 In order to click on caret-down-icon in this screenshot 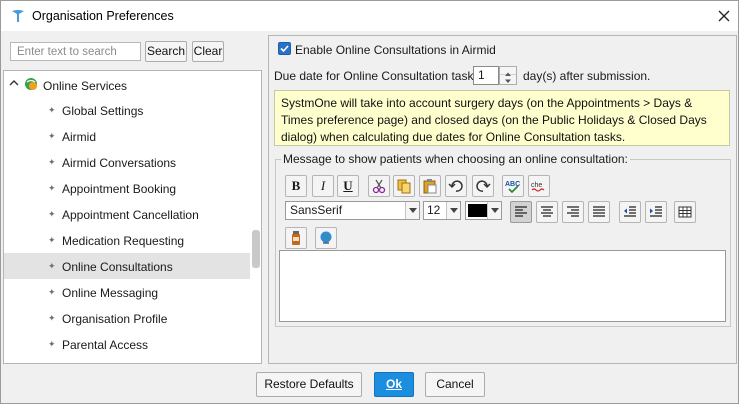, I will do `click(508, 81)`.